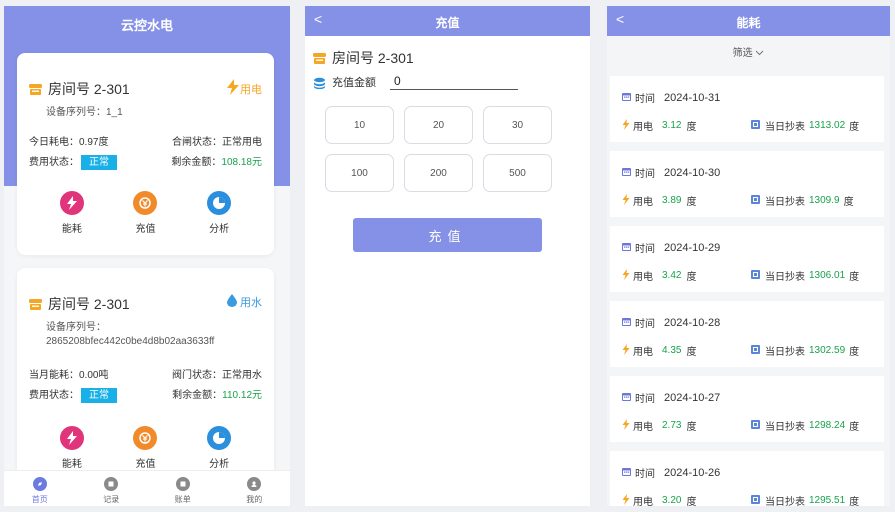 This screenshot has width=895, height=512. What do you see at coordinates (182, 484) in the screenshot?
I see `bill-icon` at bounding box center [182, 484].